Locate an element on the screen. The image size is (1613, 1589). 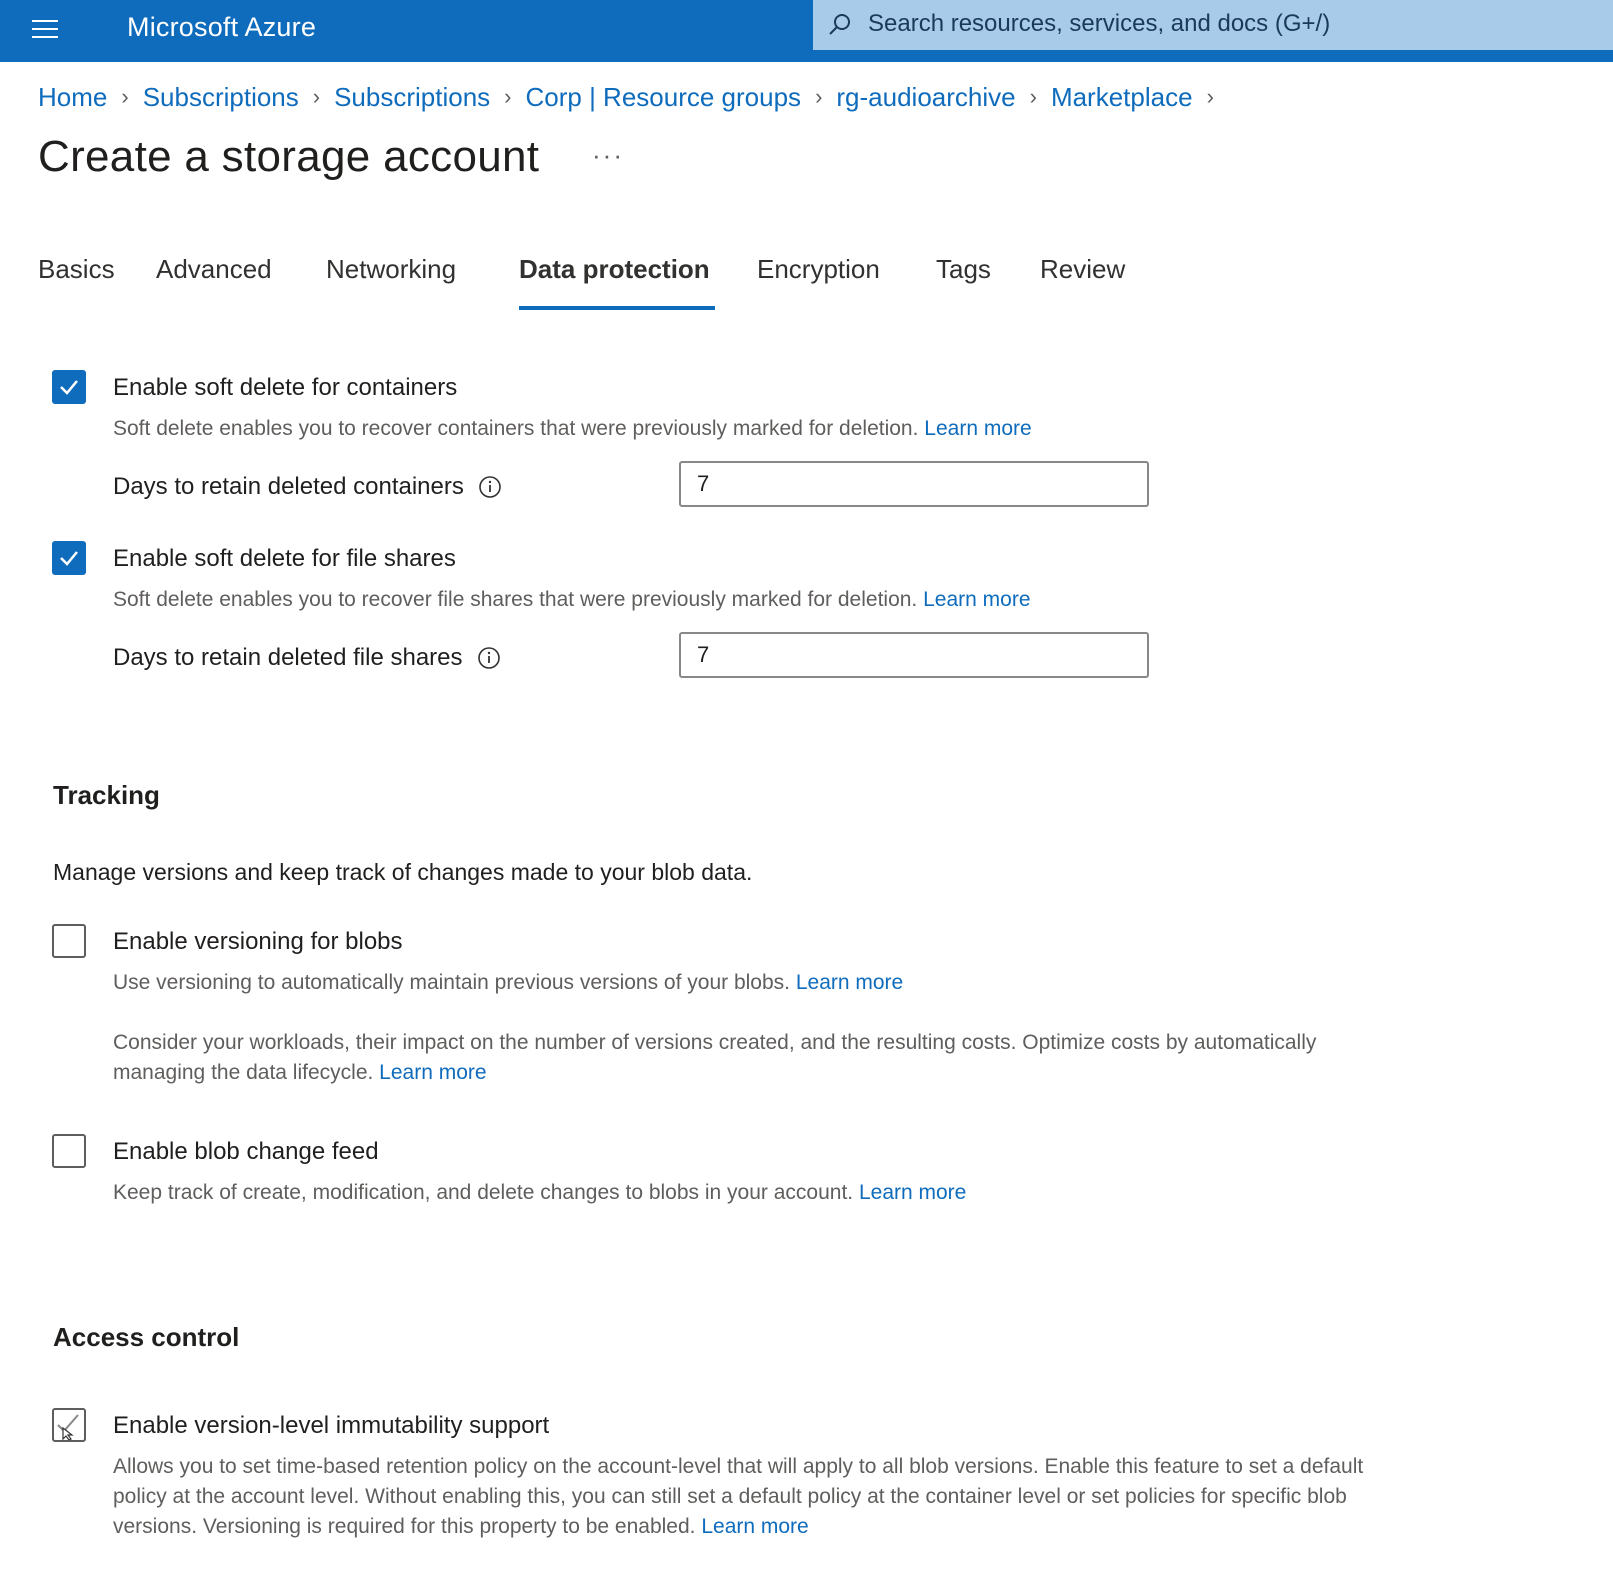
tab-advanced: Advanced is located at coordinates (214, 282).